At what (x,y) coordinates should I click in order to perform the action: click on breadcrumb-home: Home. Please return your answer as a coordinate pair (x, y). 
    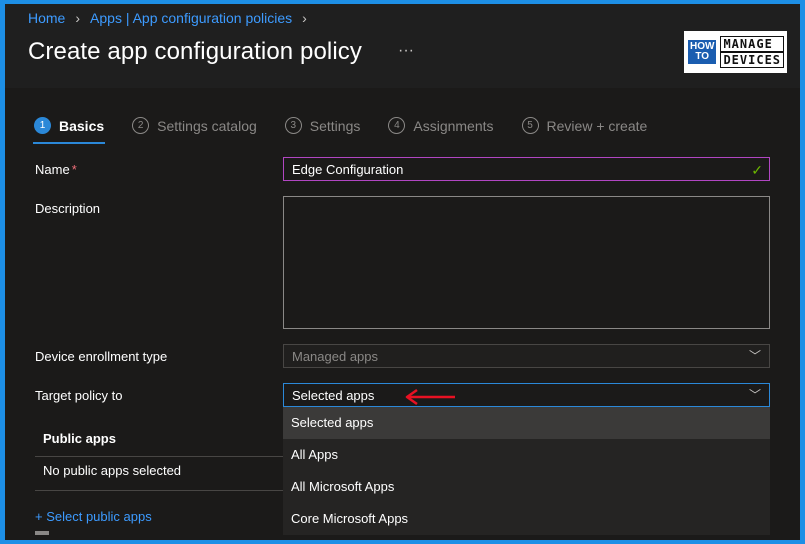
    Looking at the image, I should click on (46, 18).